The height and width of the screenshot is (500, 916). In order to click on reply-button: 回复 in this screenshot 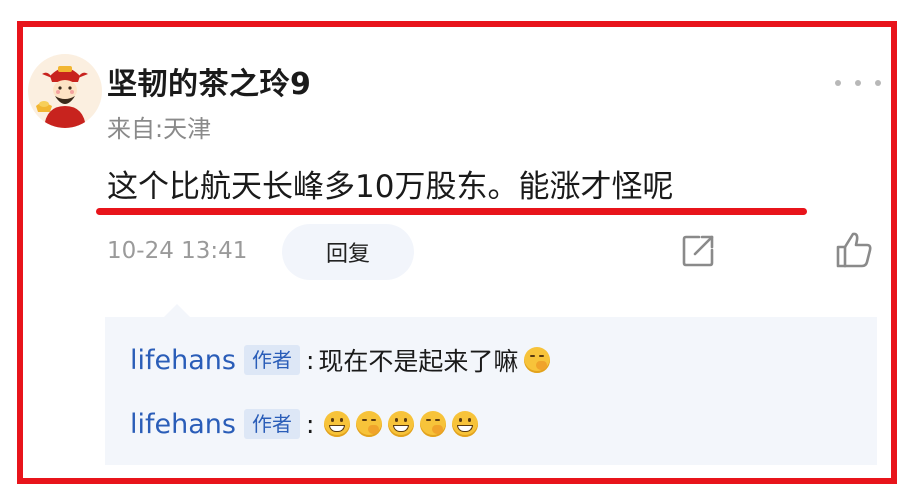, I will do `click(348, 252)`.